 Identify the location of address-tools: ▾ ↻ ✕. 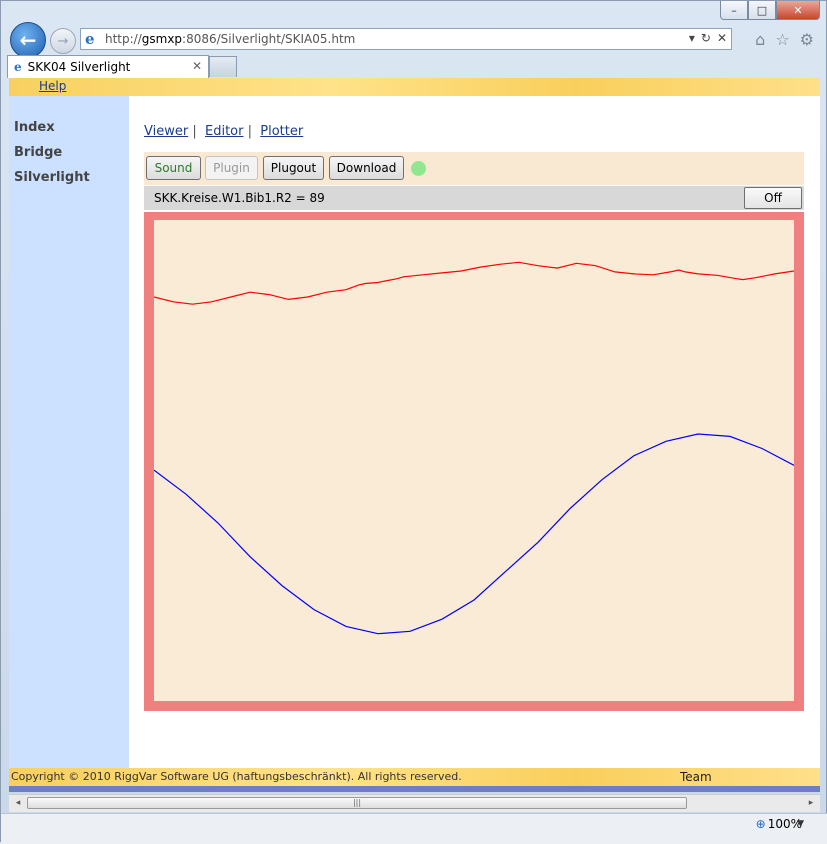
(708, 38).